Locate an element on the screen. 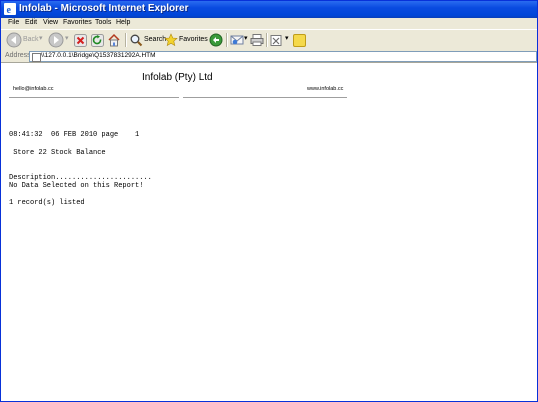 The width and height of the screenshot is (538, 402). header-rule-right is located at coordinates (265, 97).